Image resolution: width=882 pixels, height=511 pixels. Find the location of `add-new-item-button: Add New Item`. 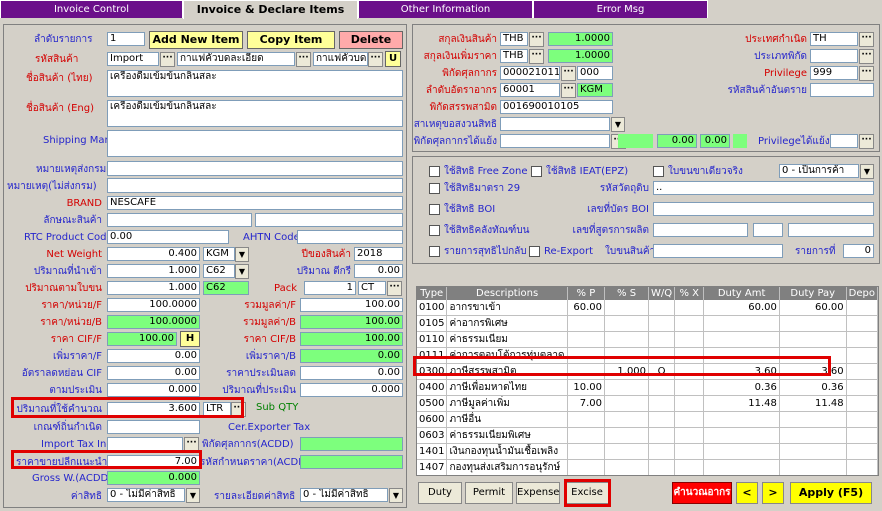

add-new-item-button: Add New Item is located at coordinates (196, 40).